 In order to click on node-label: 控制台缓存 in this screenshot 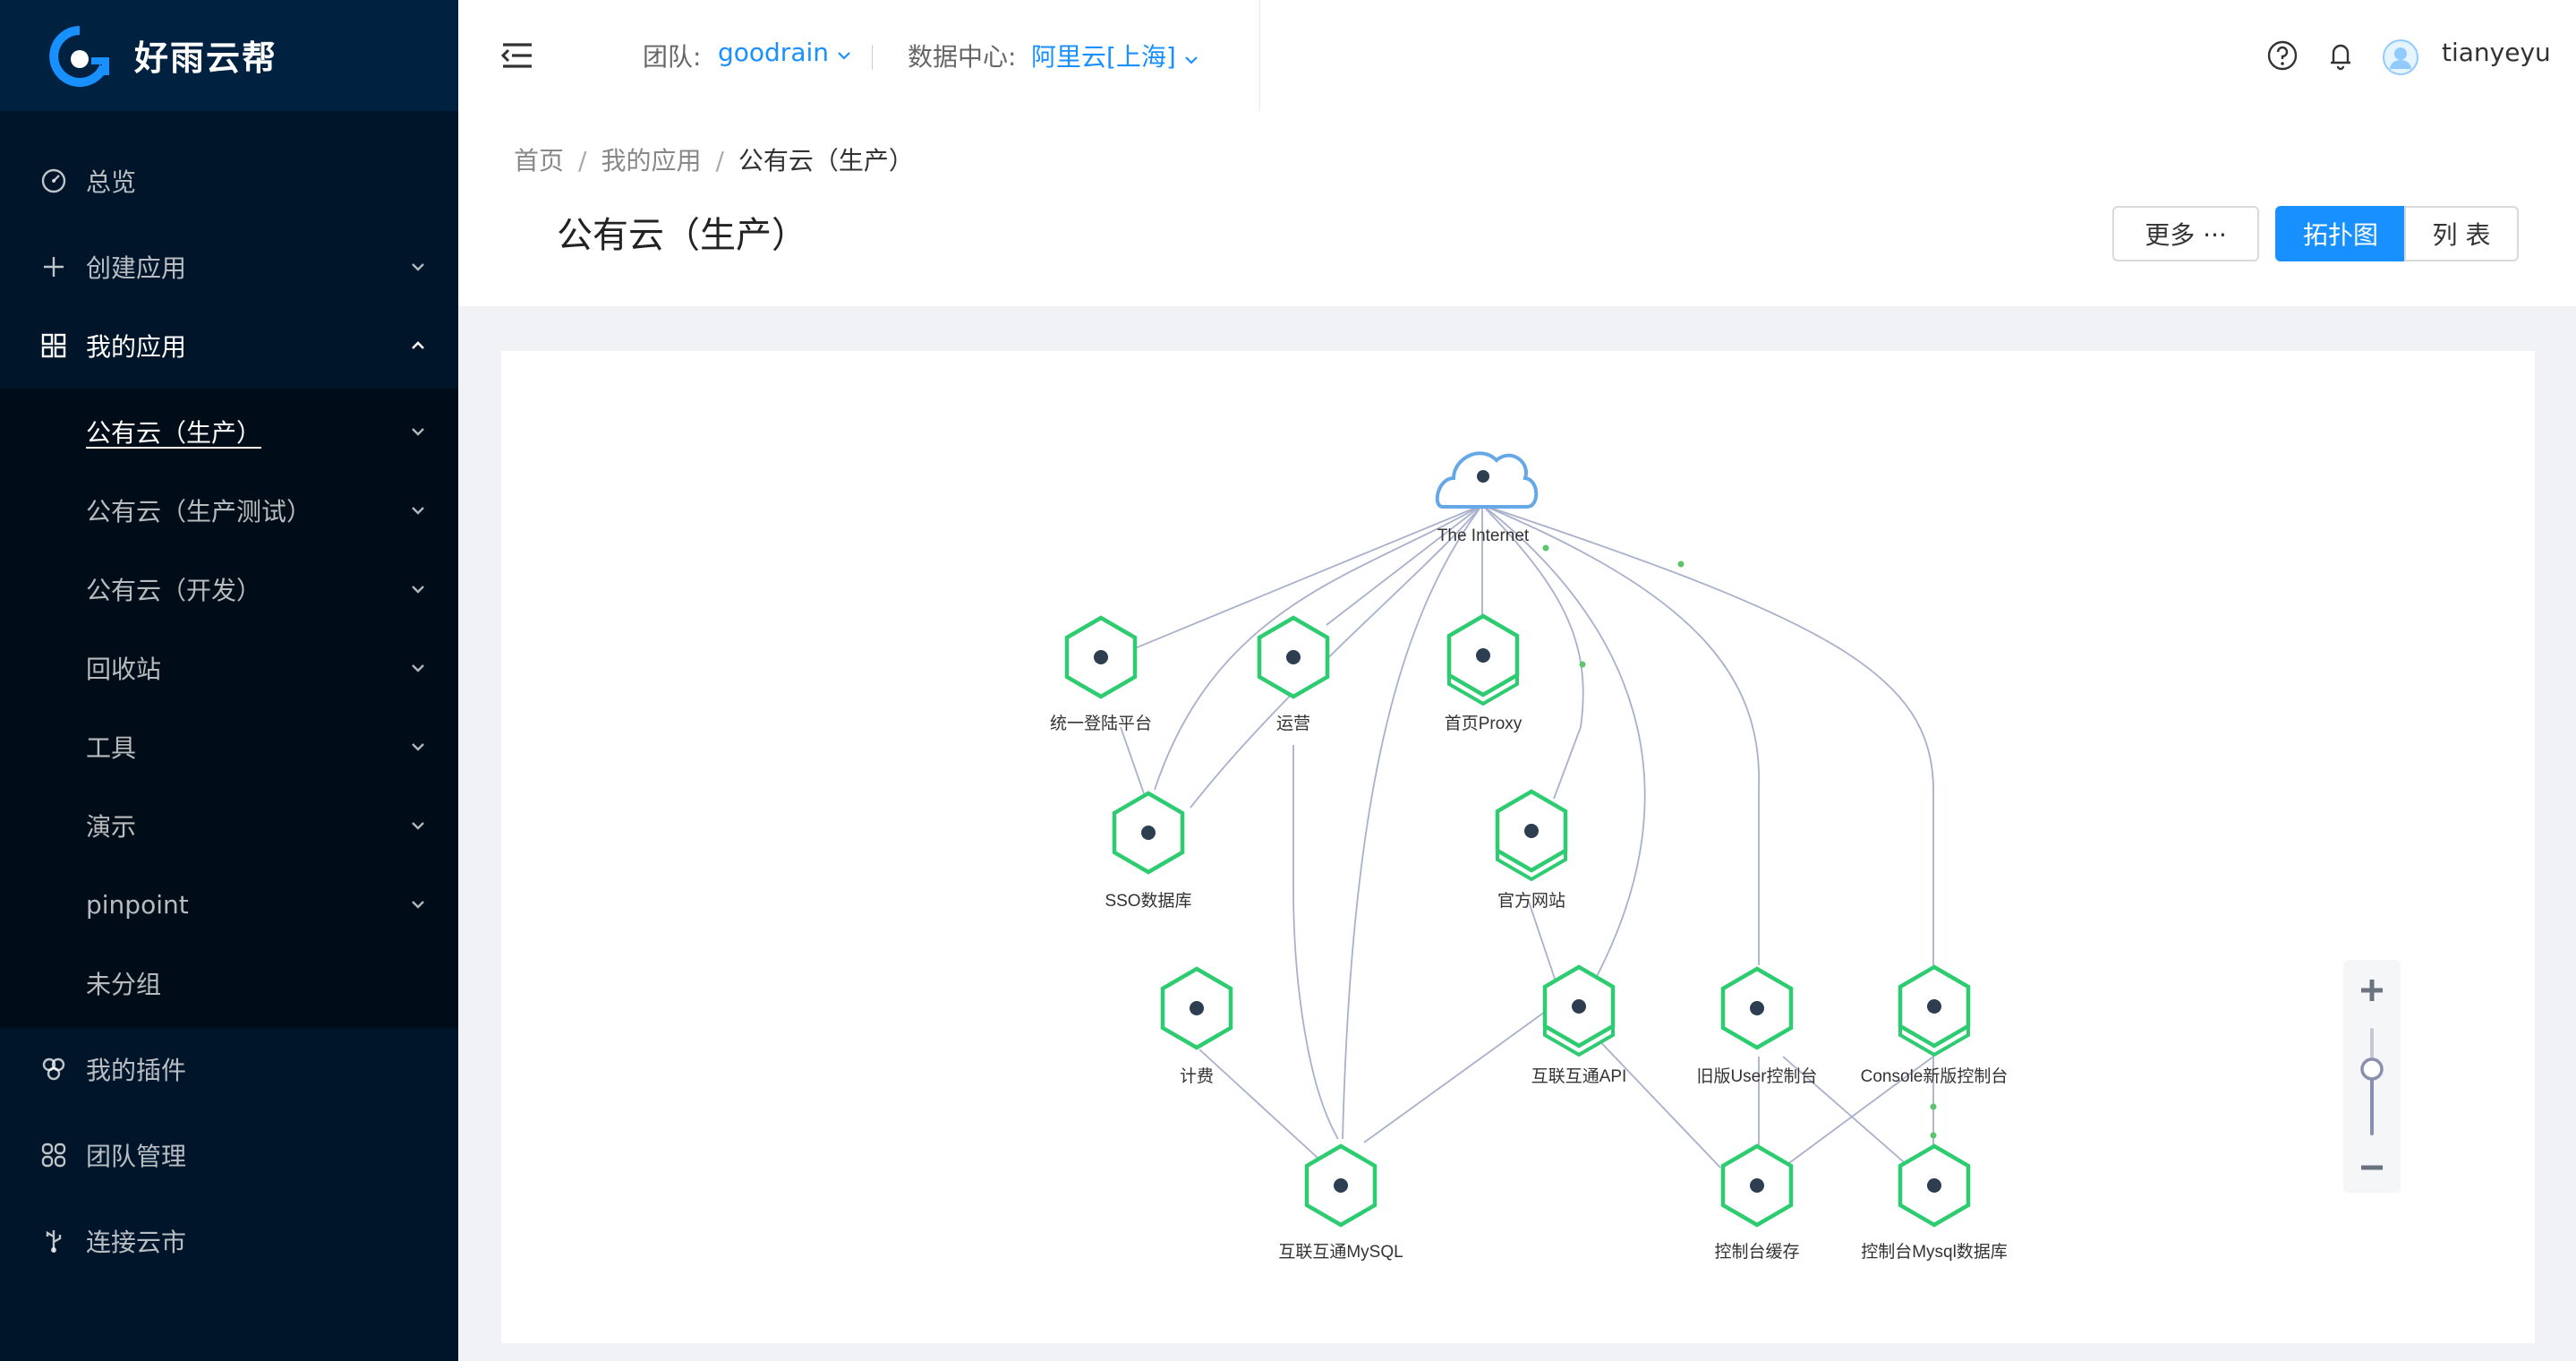, I will do `click(1756, 1252)`.